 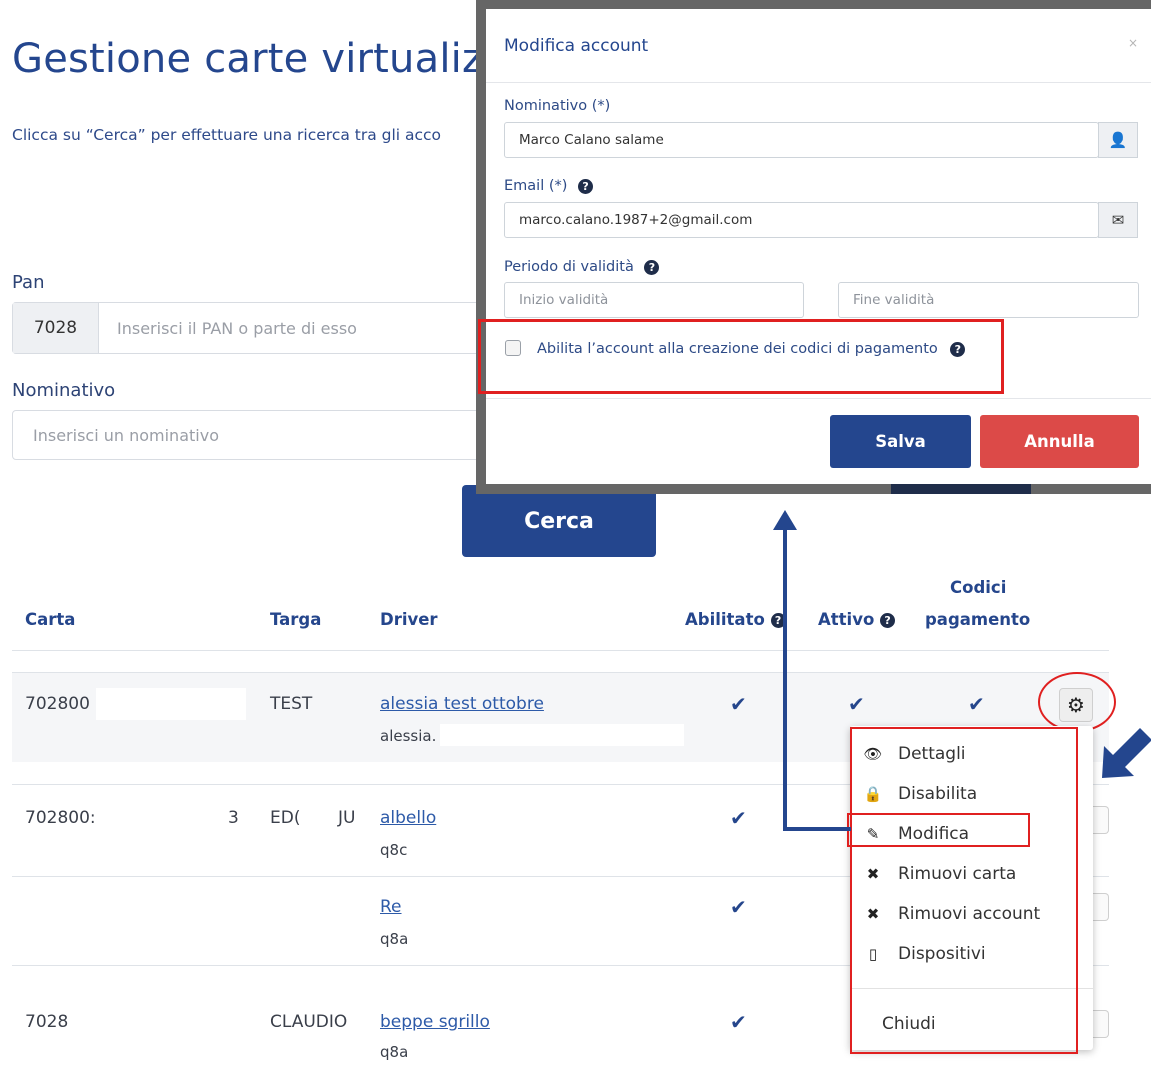 I want to click on pan-prefix: 7028, so click(x=56, y=328).